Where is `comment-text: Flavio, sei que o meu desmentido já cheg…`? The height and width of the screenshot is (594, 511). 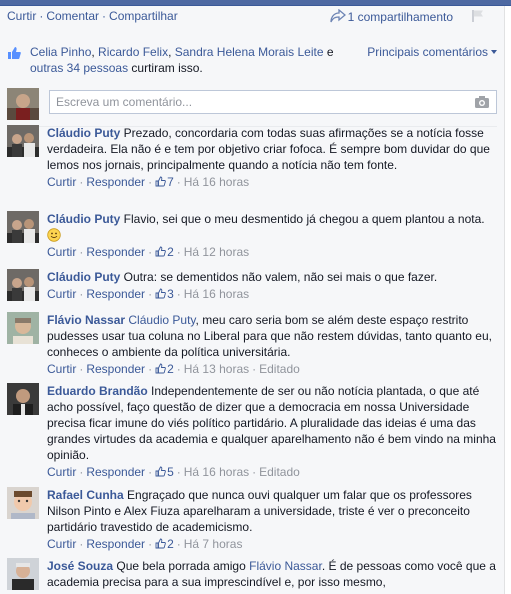 comment-text: Flavio, sei que o meu desmentido já cheg… is located at coordinates (302, 219).